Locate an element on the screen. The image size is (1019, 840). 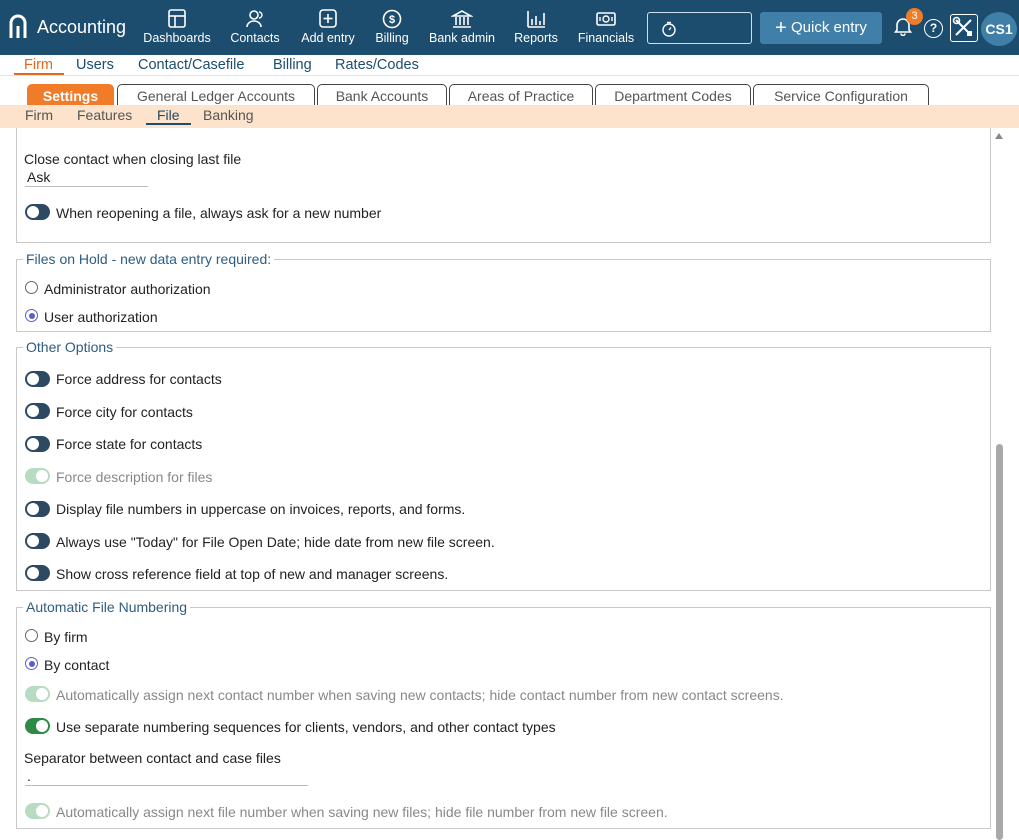
add-entry-icon is located at coordinates (328, 18).